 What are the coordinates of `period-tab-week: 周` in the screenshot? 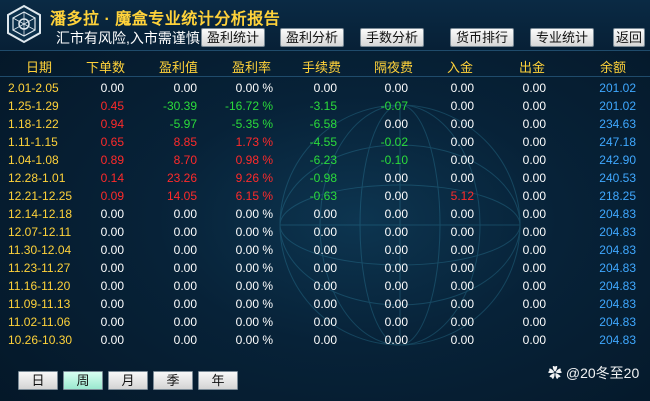 It's located at (83, 380).